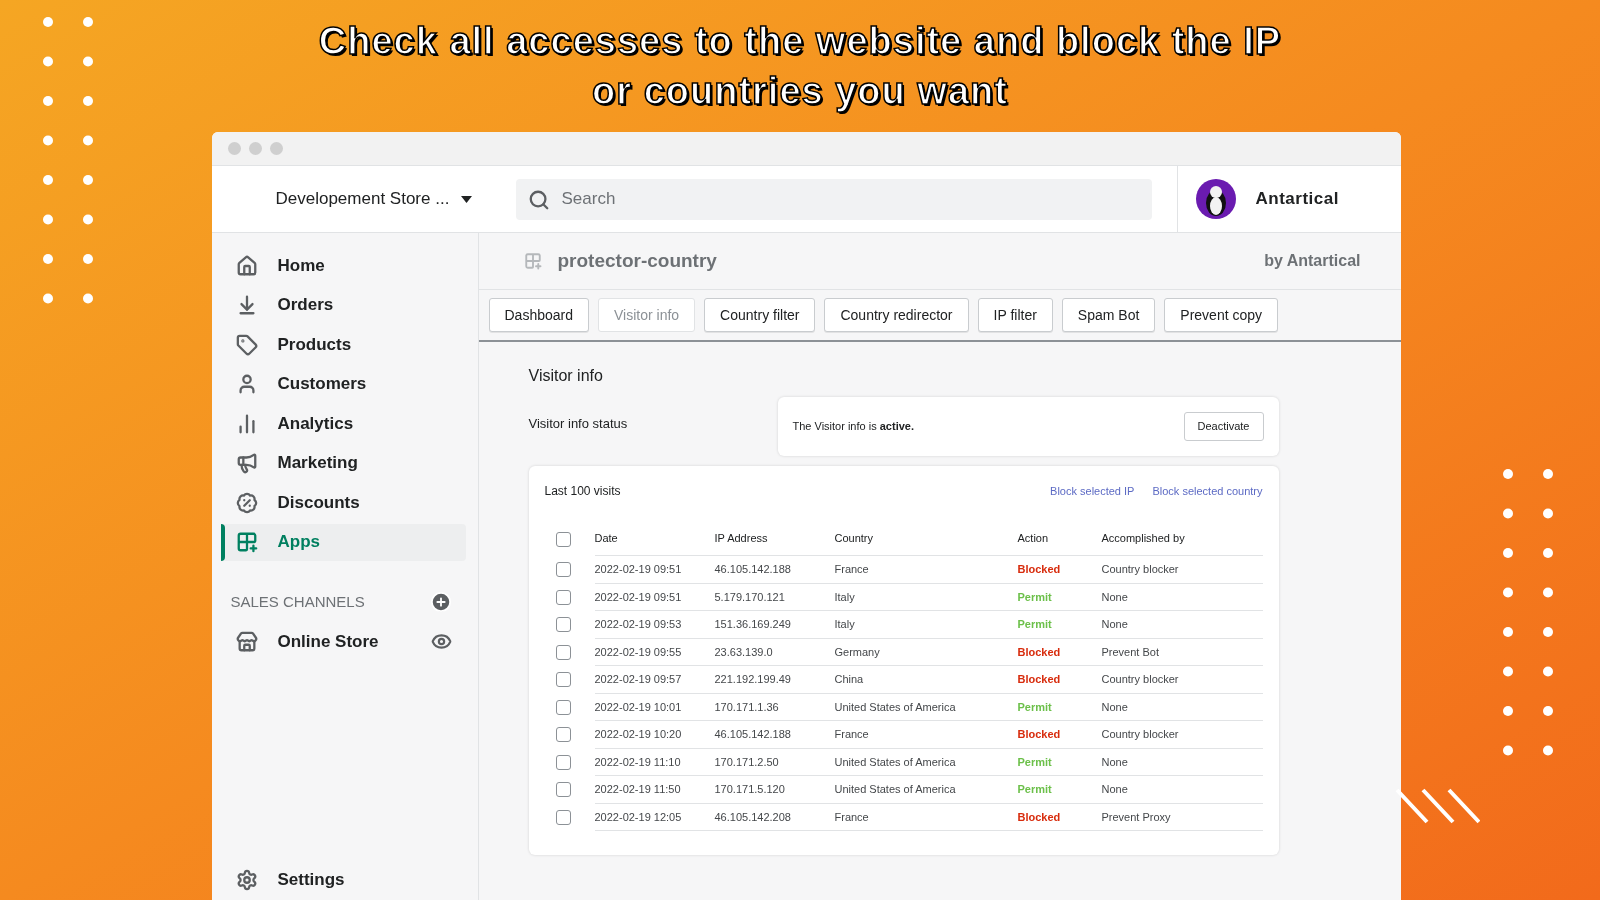 The height and width of the screenshot is (900, 1600). What do you see at coordinates (538, 315) in the screenshot?
I see `tab: Dashboard` at bounding box center [538, 315].